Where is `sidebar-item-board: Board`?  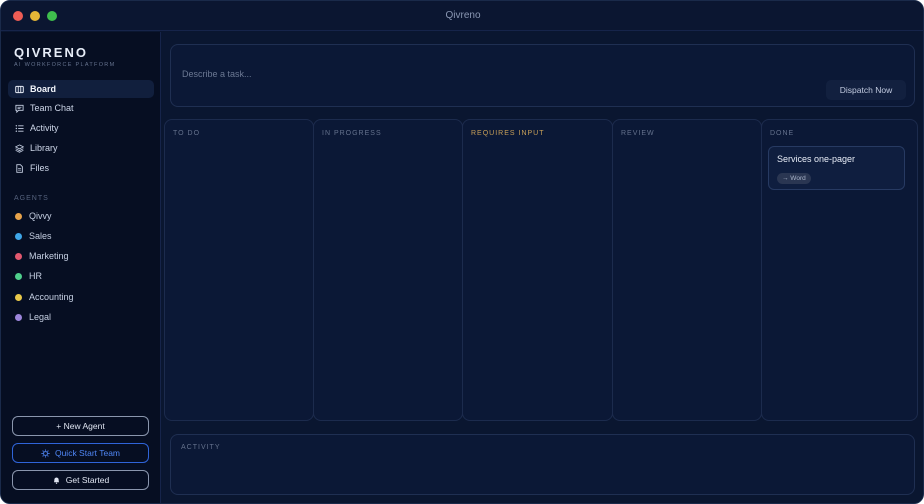
sidebar-item-board: Board is located at coordinates (81, 89).